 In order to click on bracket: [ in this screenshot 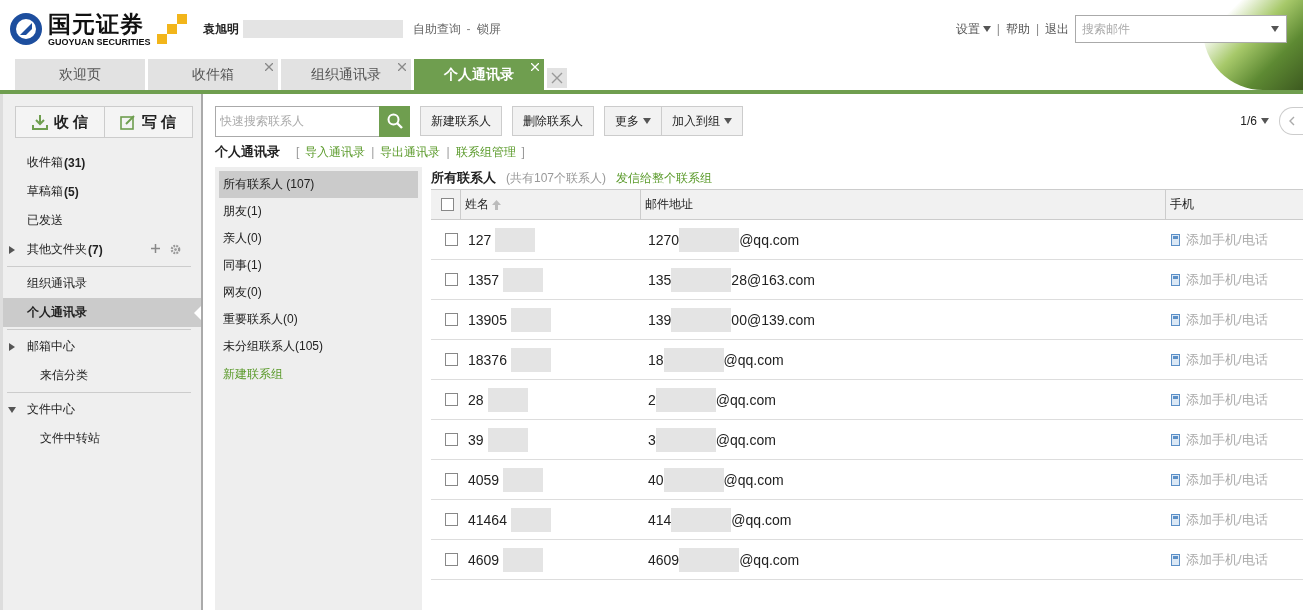, I will do `click(298, 152)`.